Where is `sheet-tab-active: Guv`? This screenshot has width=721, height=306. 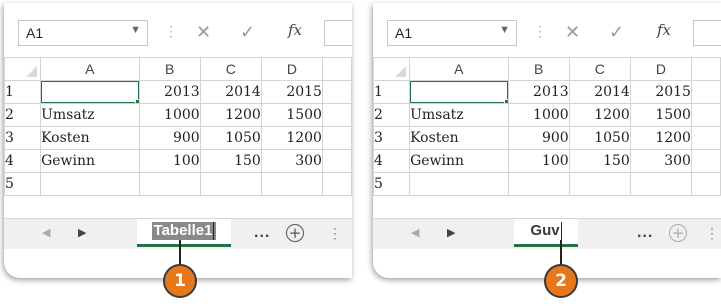 sheet-tab-active: Guv is located at coordinates (546, 233).